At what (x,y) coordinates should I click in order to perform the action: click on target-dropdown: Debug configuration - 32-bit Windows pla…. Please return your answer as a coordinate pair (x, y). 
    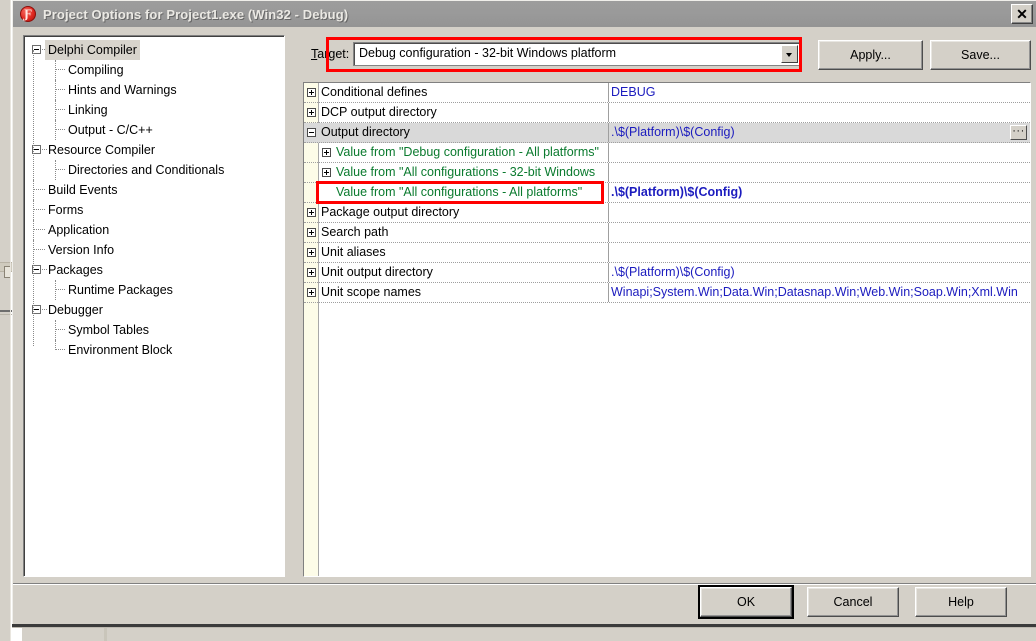
    Looking at the image, I should click on (577, 54).